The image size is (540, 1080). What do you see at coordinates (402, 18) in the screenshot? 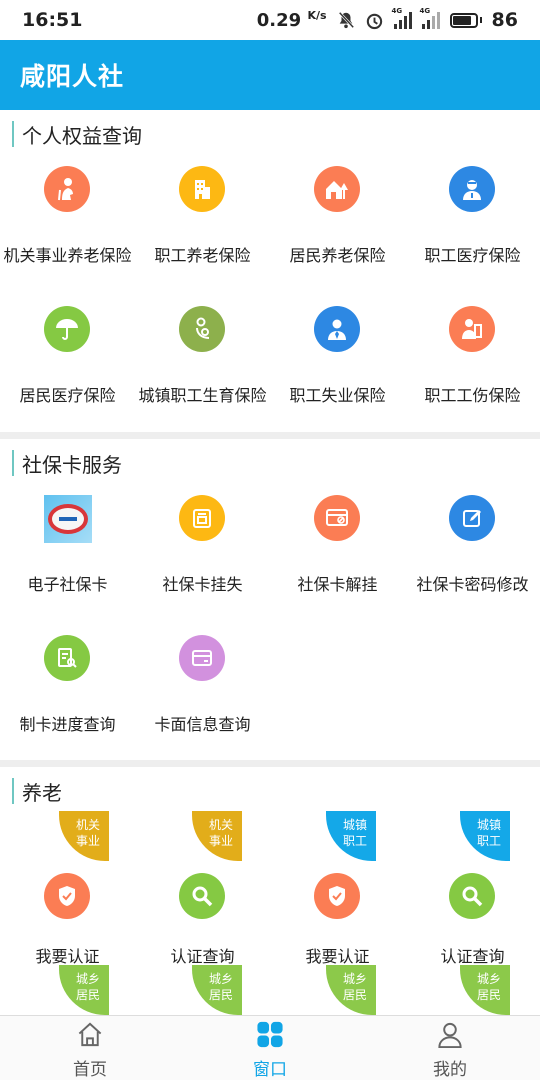
I see `cellular-signal-1-icon: 4G` at bounding box center [402, 18].